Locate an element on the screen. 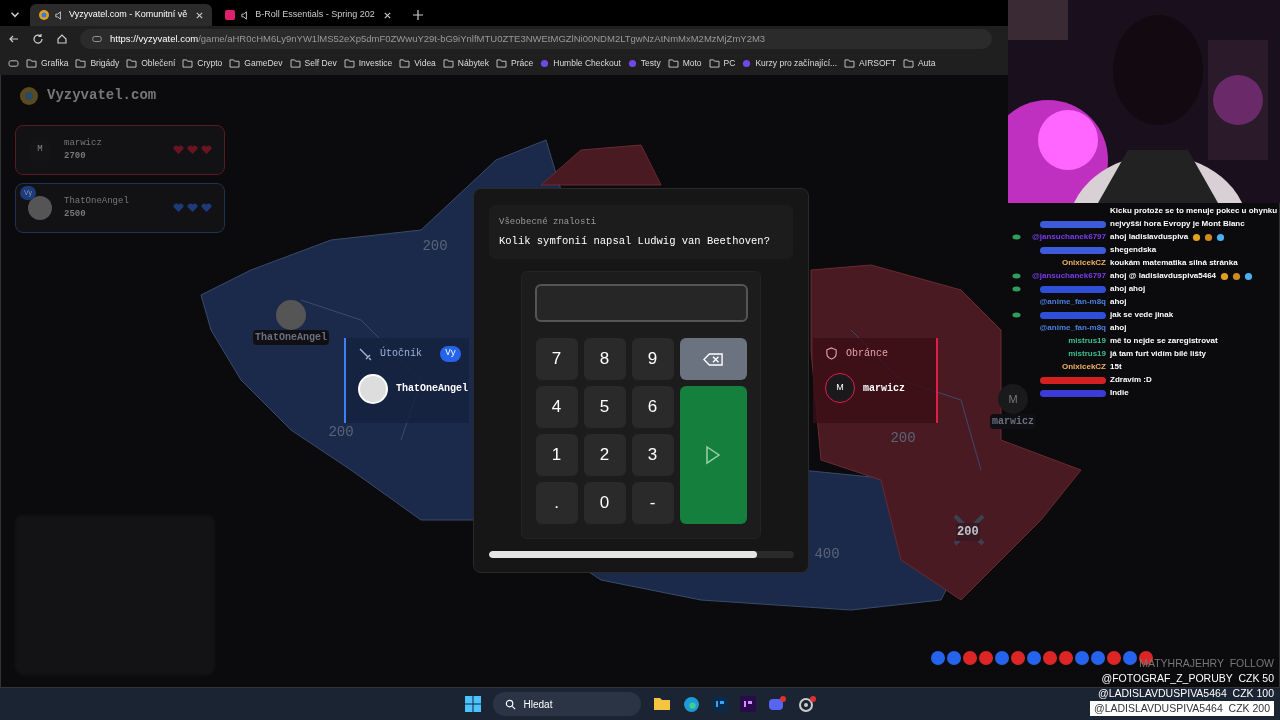  marker-name: marwicz is located at coordinates (1013, 421).